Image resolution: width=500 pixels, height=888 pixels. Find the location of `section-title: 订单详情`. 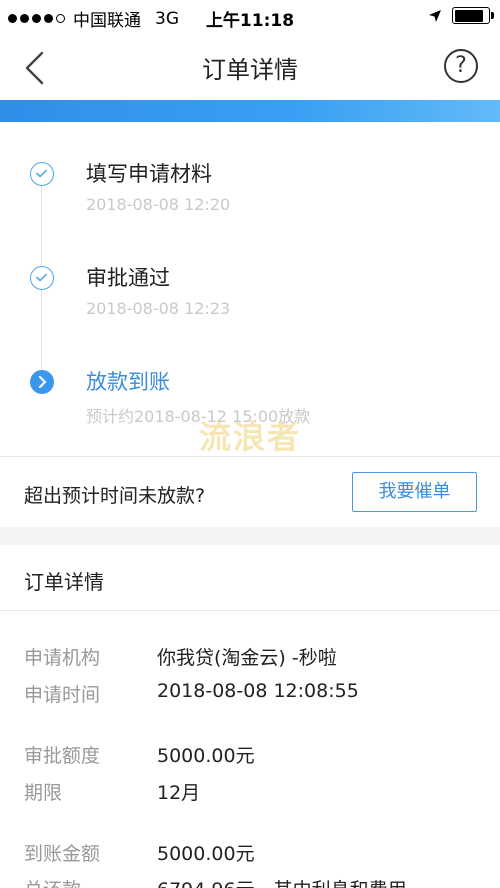

section-title: 订单详情 is located at coordinates (64, 582).